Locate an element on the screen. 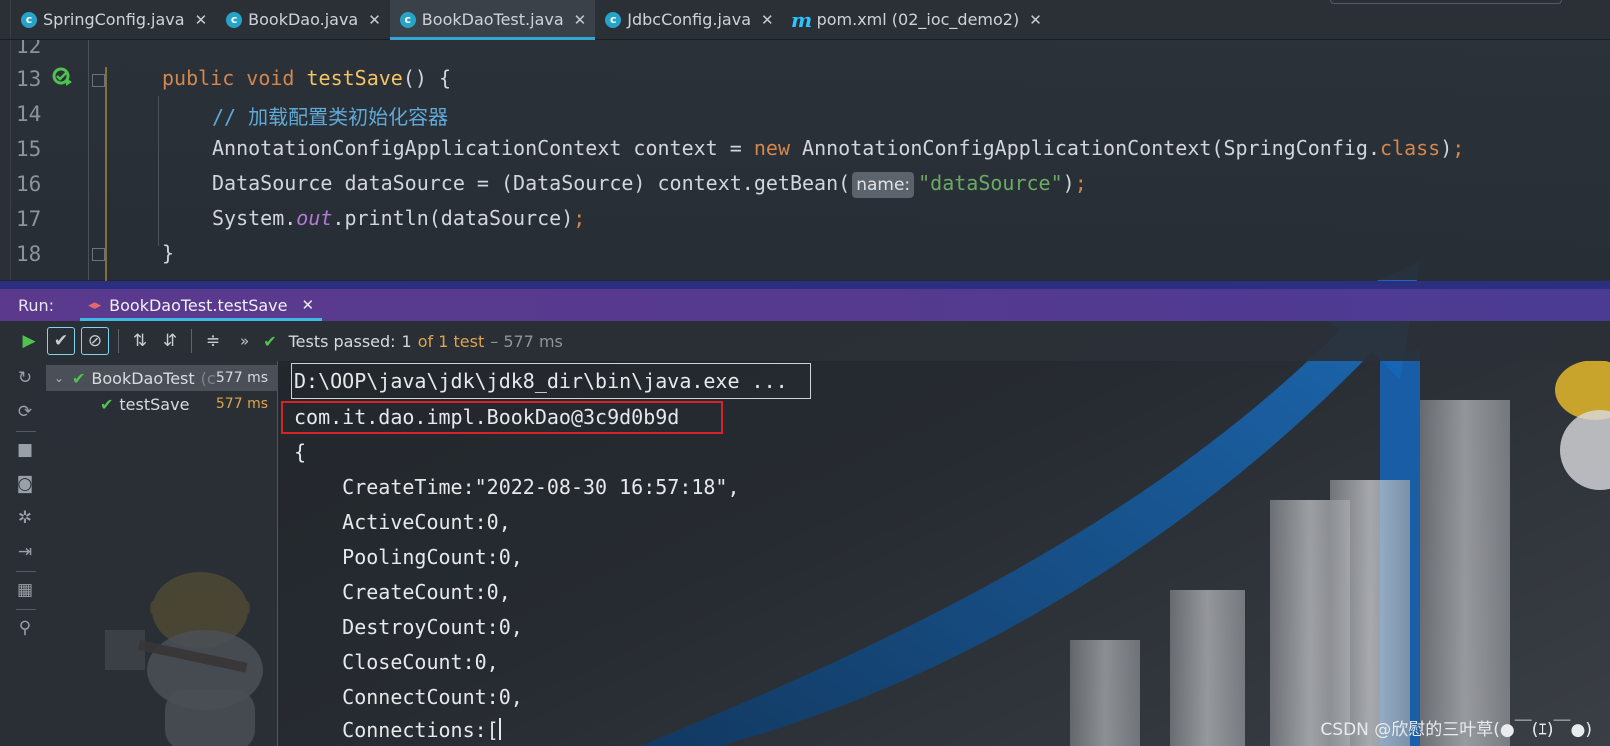 This screenshot has width=1610, height=746. structure-tool-strip is located at coordinates (5, 160).